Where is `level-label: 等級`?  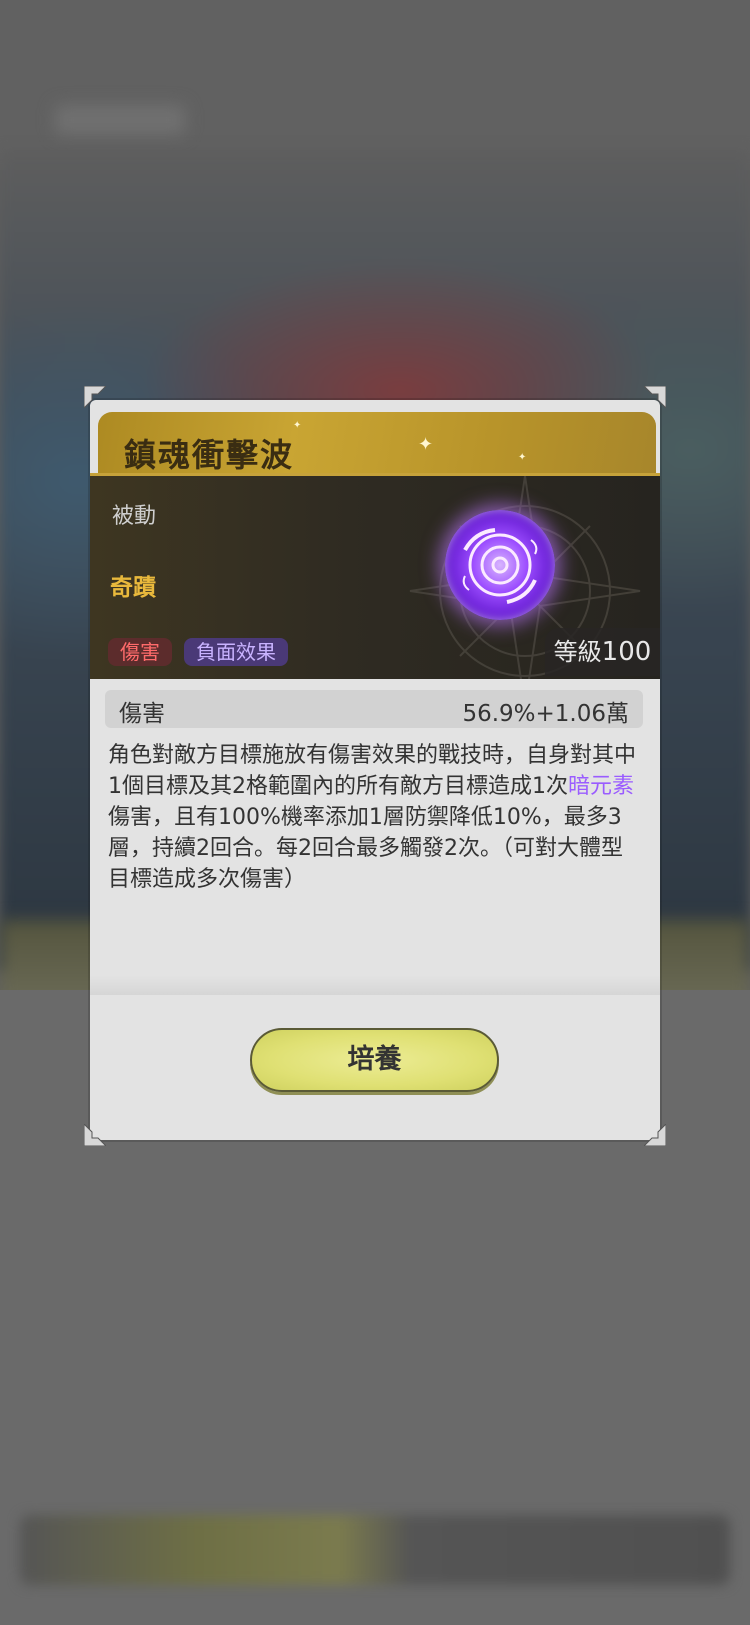
level-label: 等級 is located at coordinates (577, 652).